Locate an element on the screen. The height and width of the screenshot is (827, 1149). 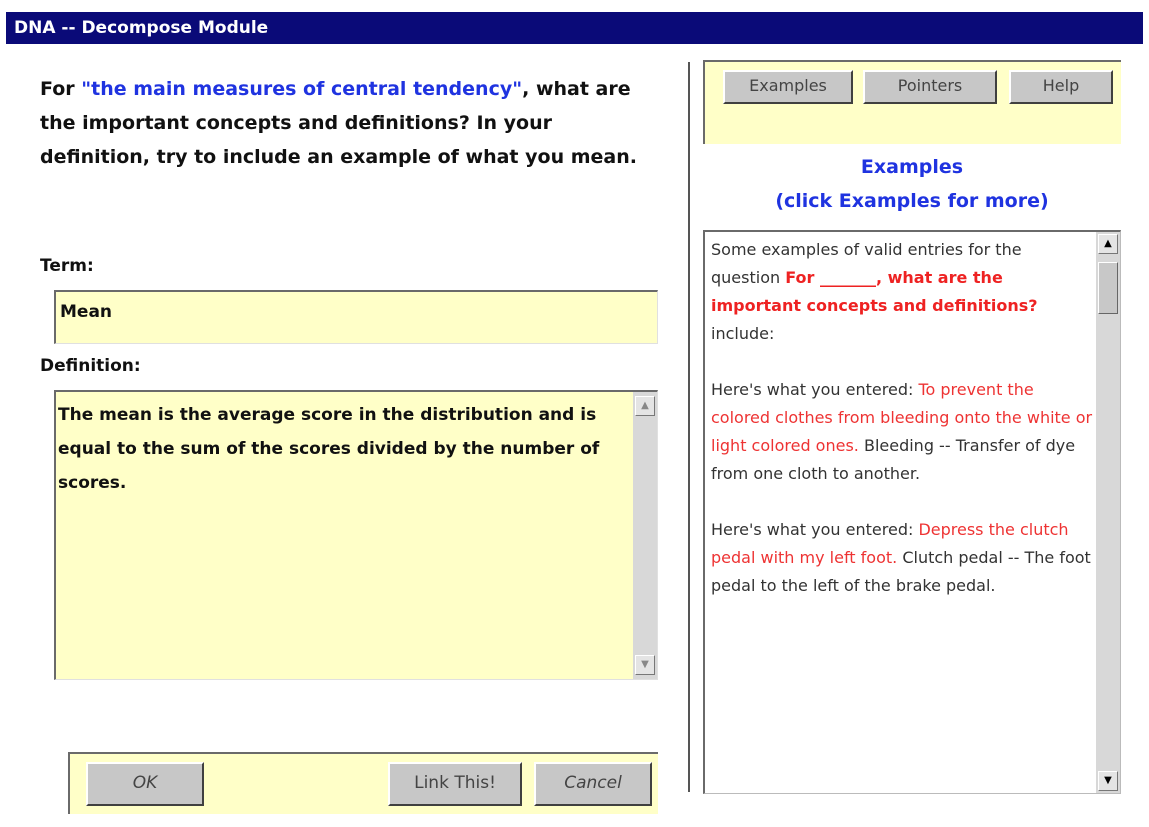
examples-subtitle: (click Examples for more) is located at coordinates (912, 201).